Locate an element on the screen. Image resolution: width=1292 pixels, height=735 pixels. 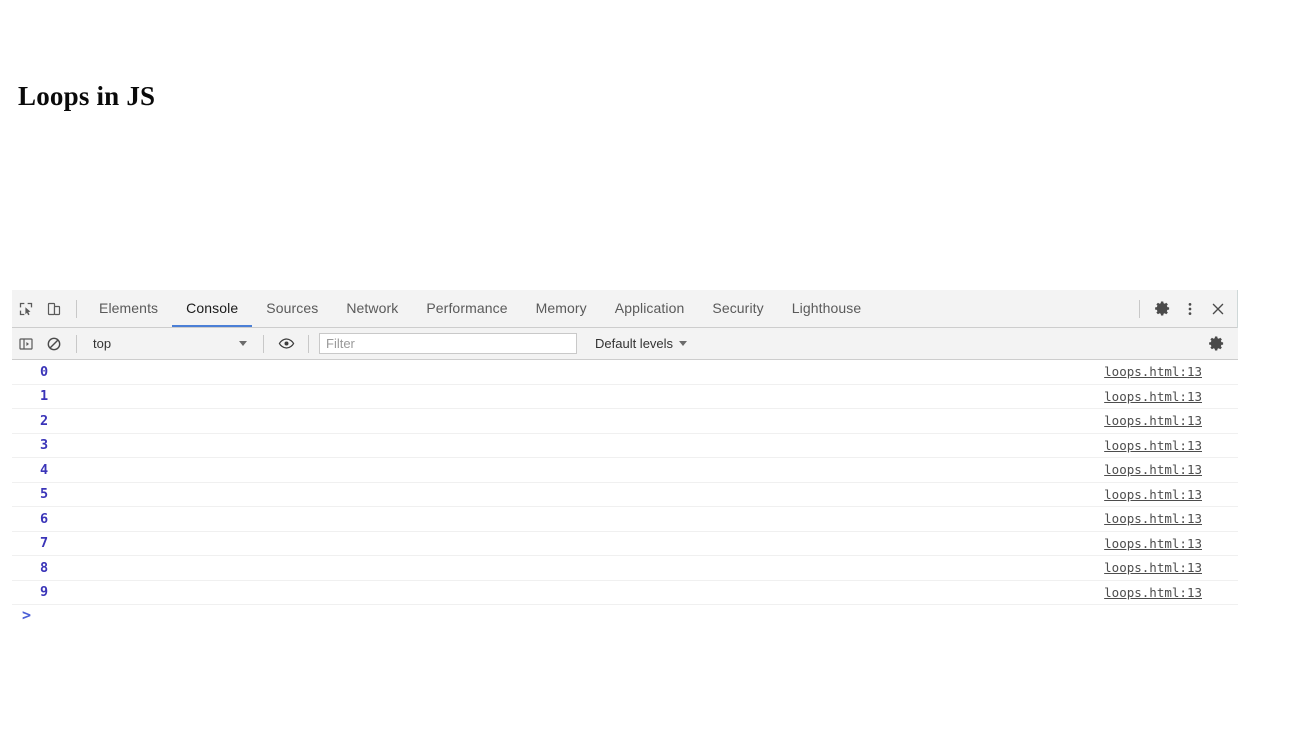
console-message-row: 4 loops.html:13 is located at coordinates (625, 470).